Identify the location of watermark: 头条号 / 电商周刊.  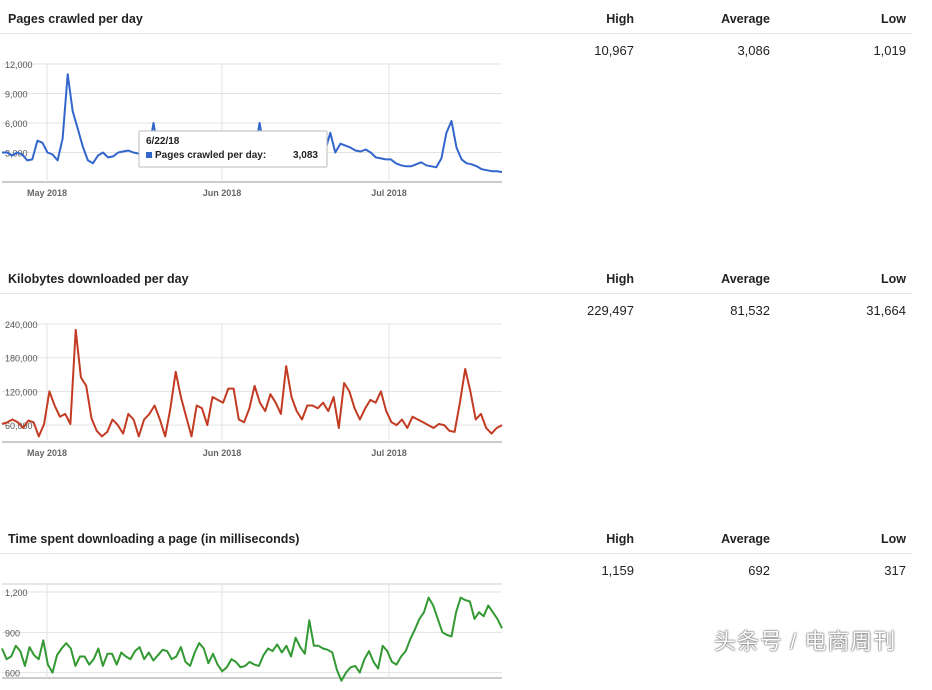
(805, 641).